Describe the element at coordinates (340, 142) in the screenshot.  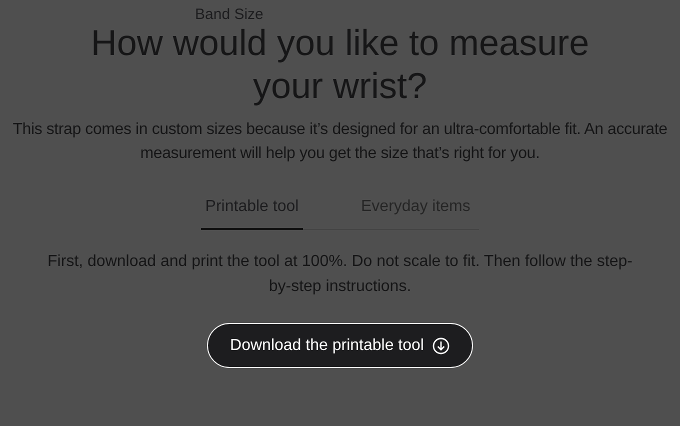
I see `description: This strap comes in custom sizes because it’s designed for an ultra-comfortable fit. An accurate measurement will help you get the size that’s right for you.` at that location.